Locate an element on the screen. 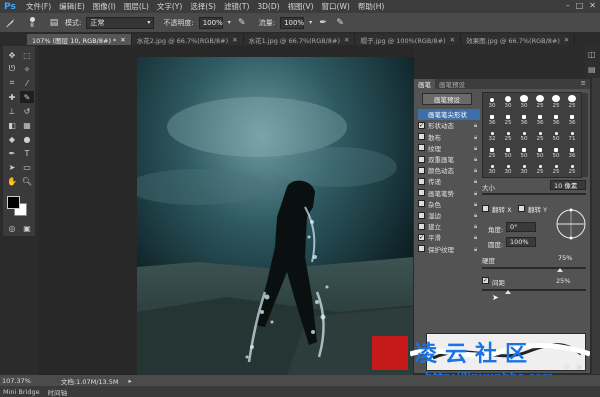  brush-option-row: 保护纹理 🔒︎ is located at coordinates (449, 248).